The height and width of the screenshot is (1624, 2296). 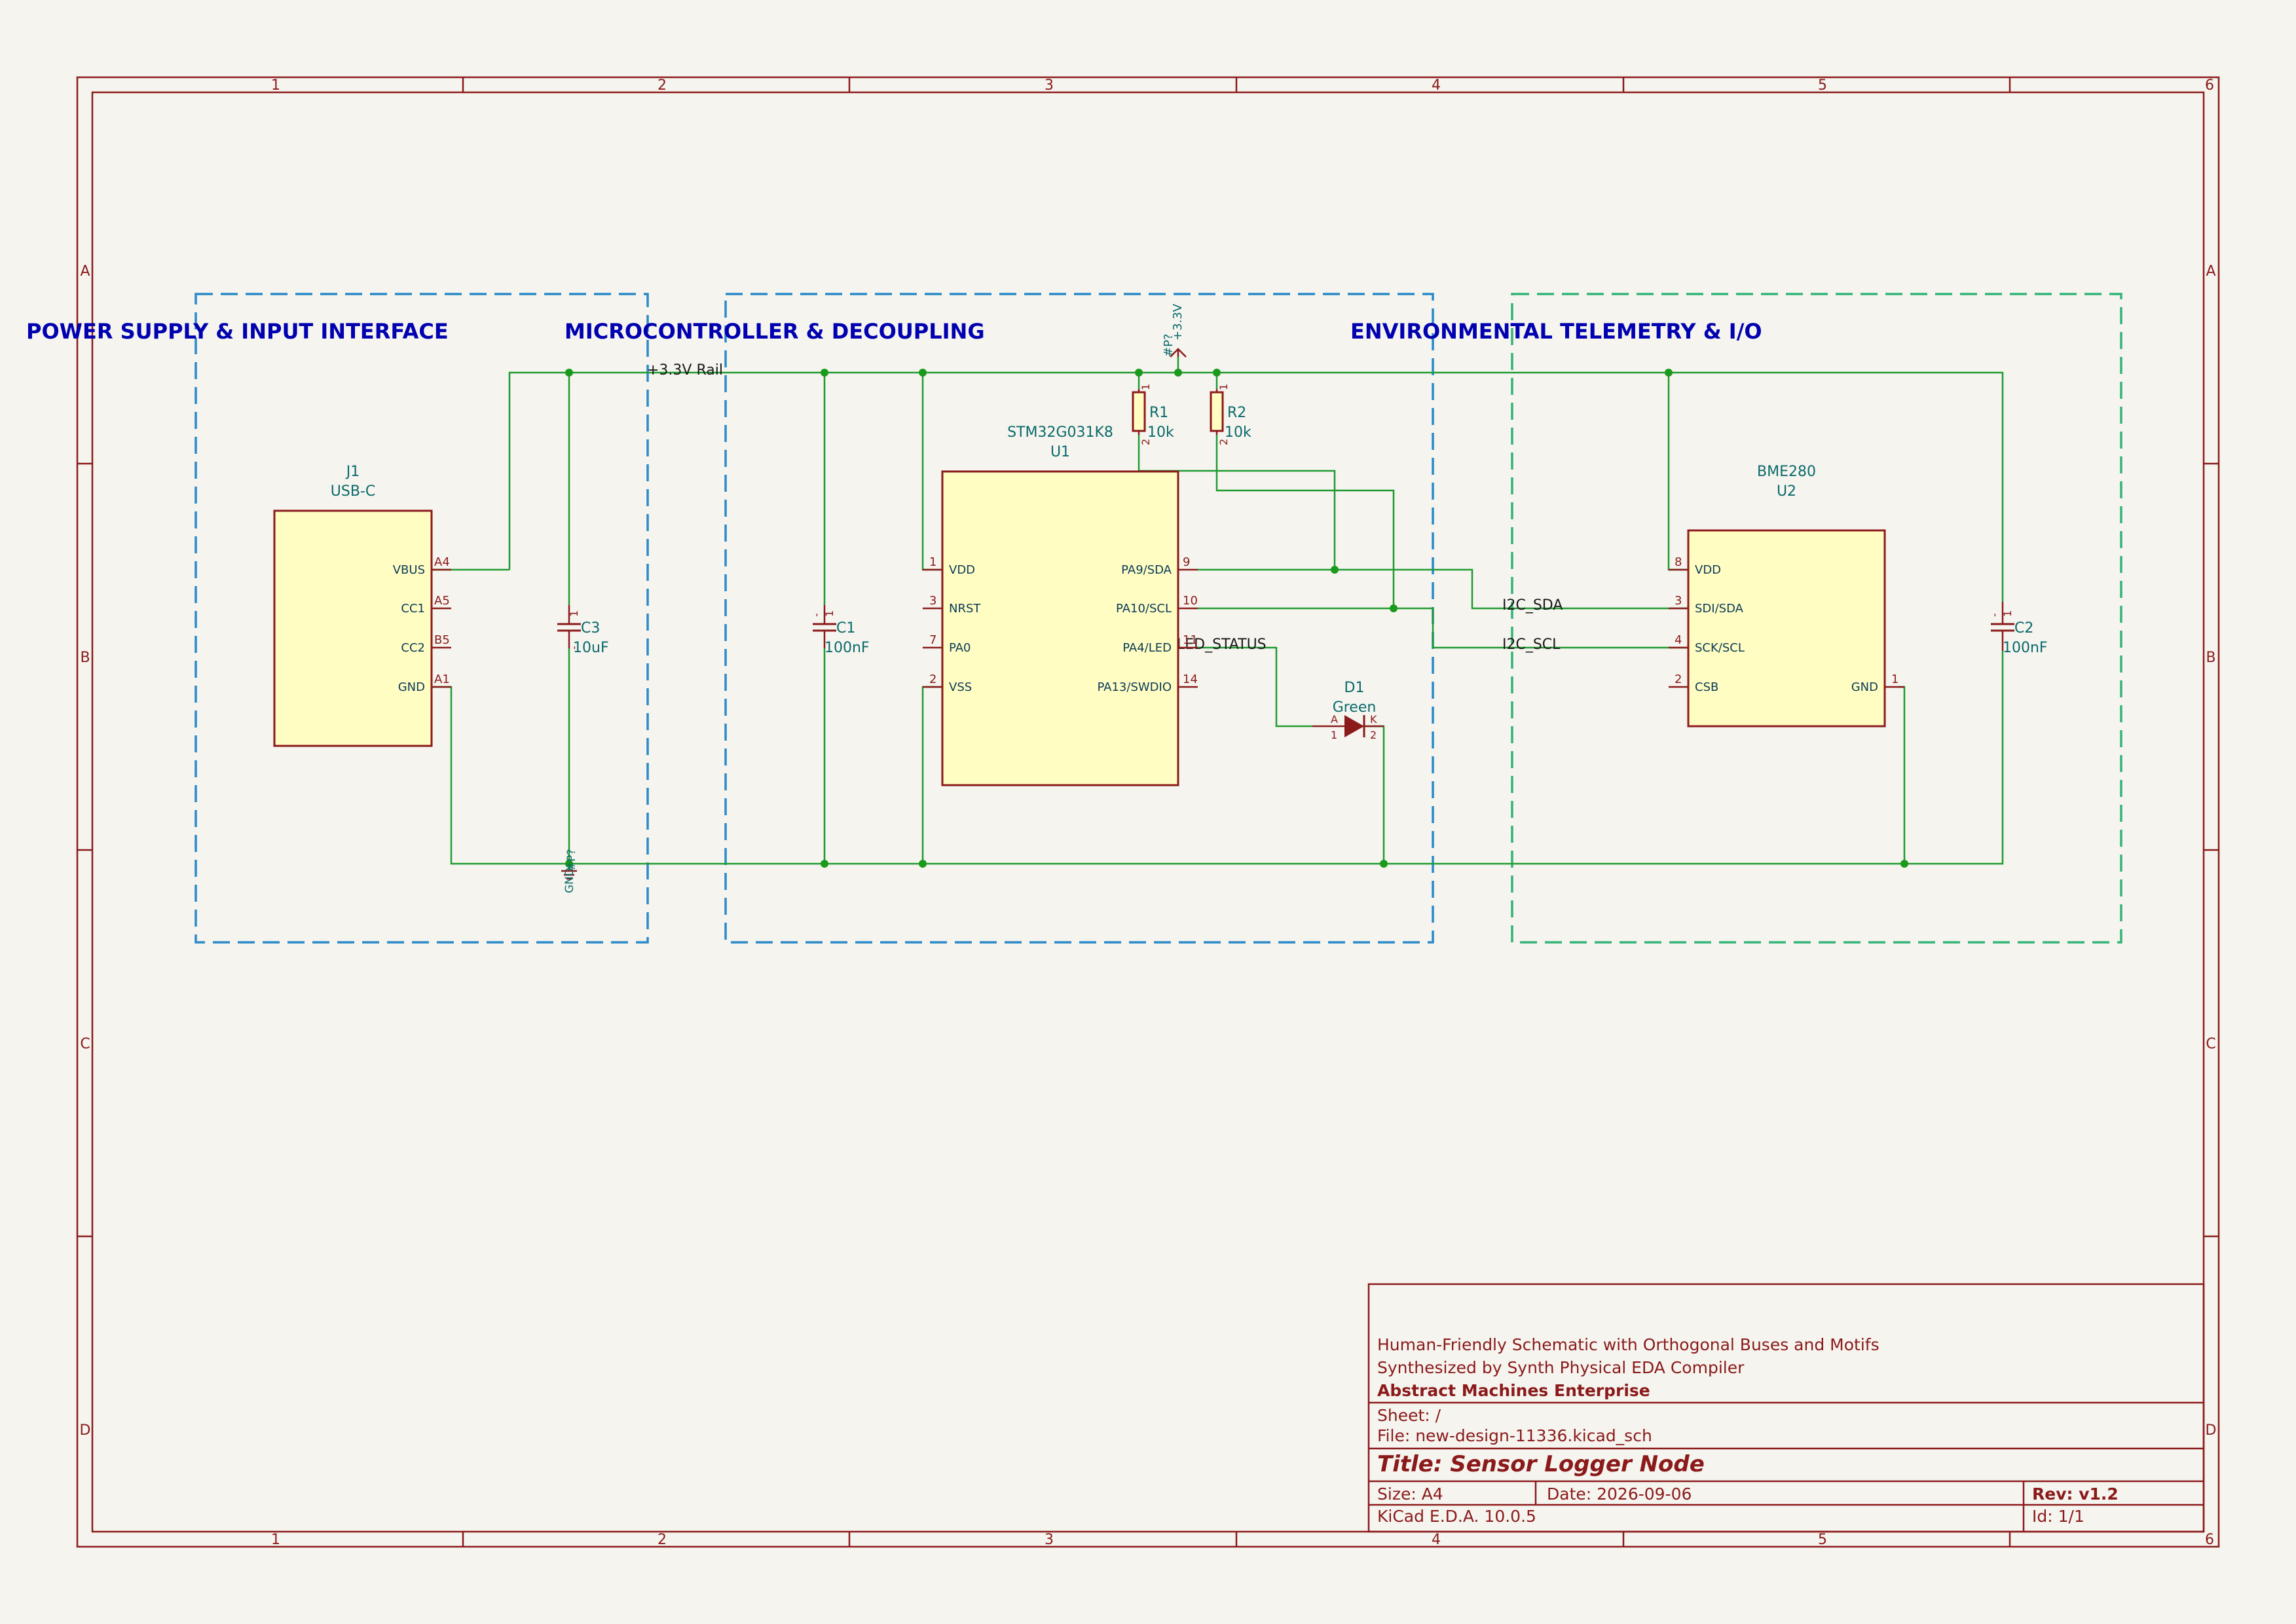 What do you see at coordinates (413, 609) in the screenshot?
I see `j1-pin-name: CC1` at bounding box center [413, 609].